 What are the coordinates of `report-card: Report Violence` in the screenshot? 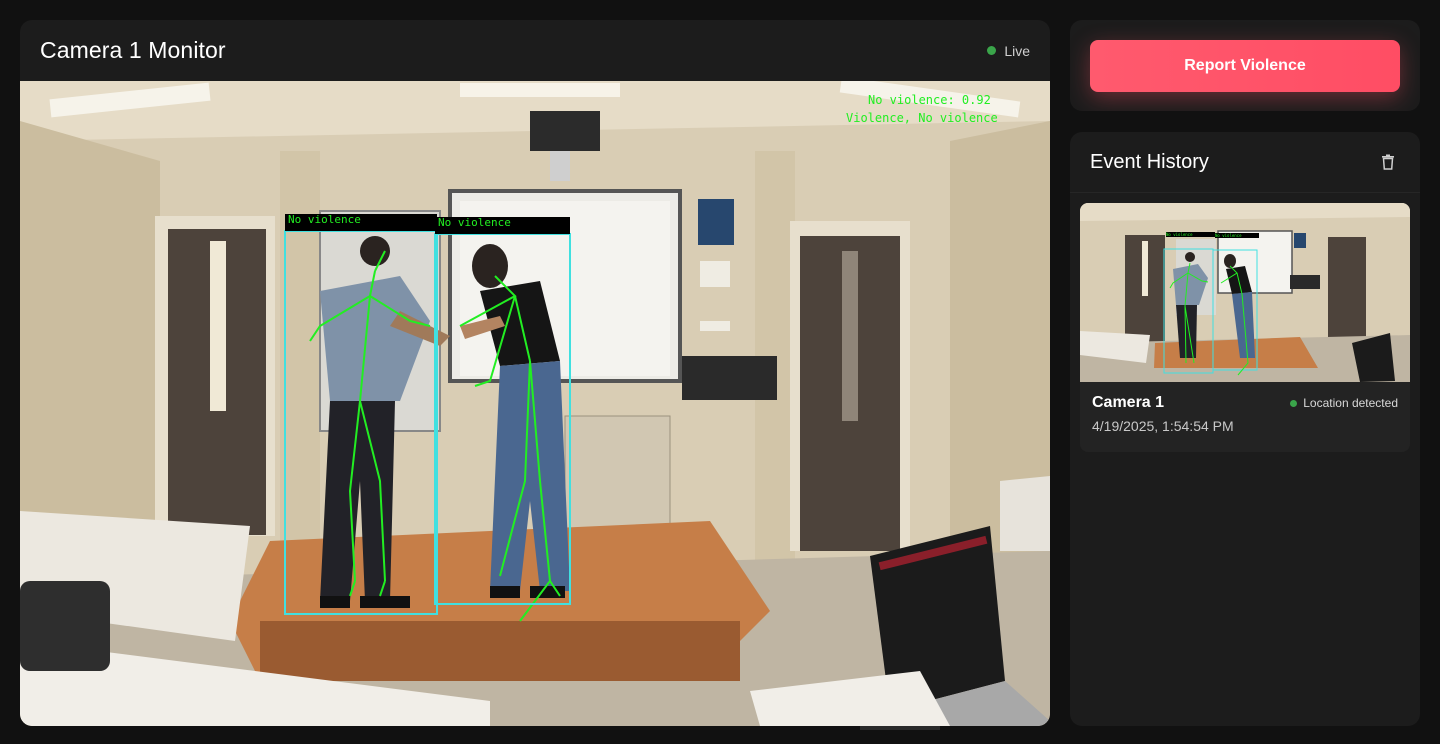 It's located at (1245, 65).